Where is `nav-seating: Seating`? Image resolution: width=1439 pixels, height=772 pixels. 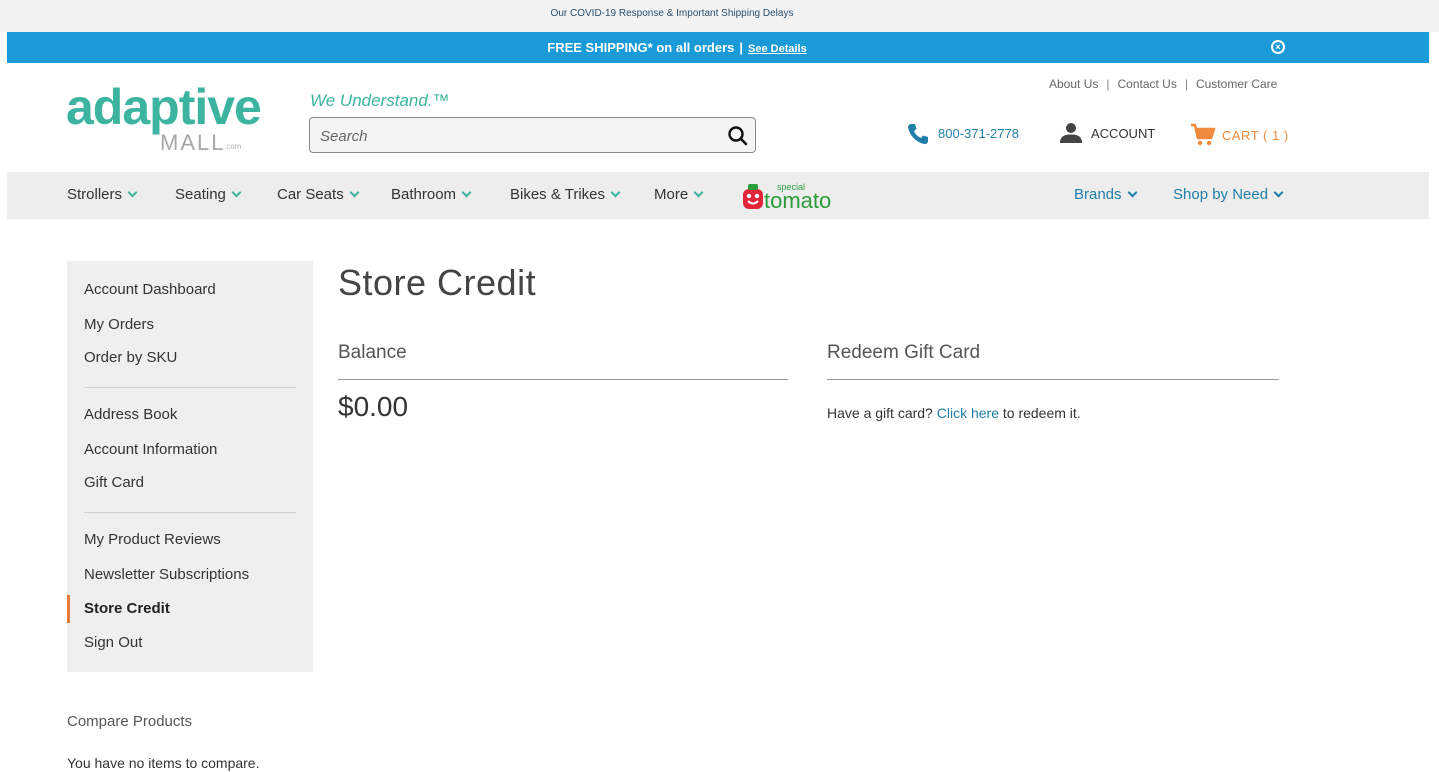 nav-seating: Seating is located at coordinates (208, 194).